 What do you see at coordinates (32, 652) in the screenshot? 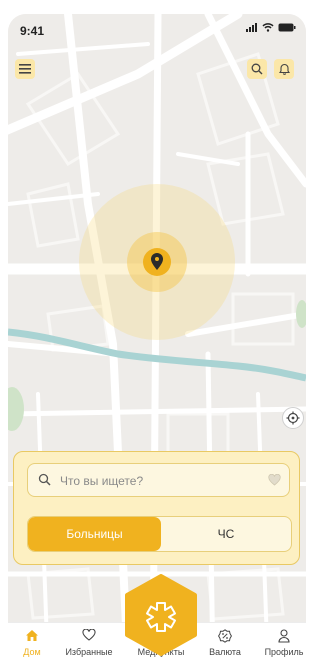
I see `tab-home-label: Дом` at bounding box center [32, 652].